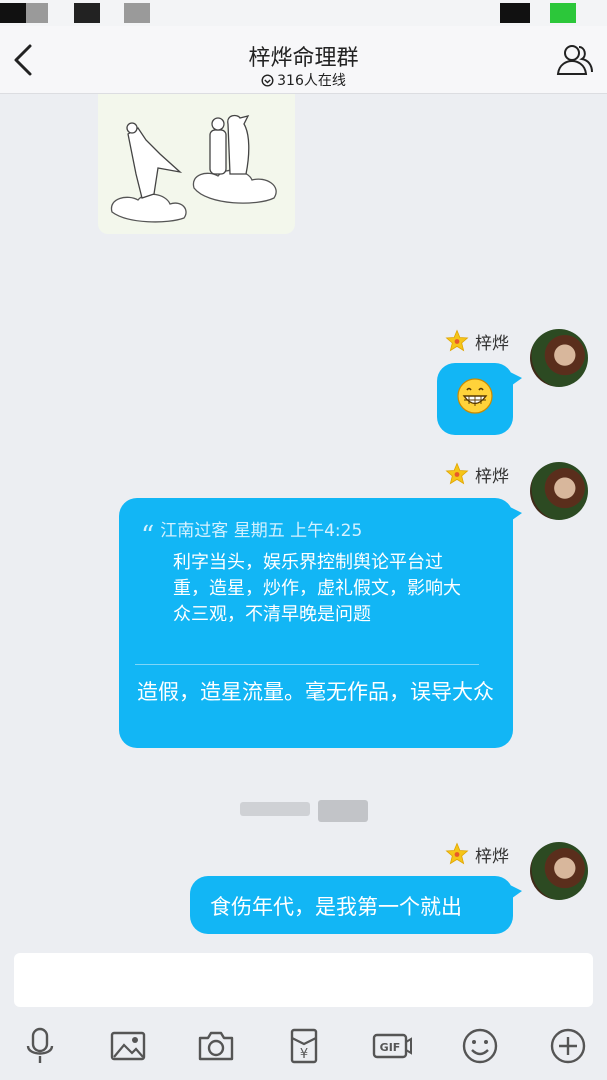 This screenshot has height=1080, width=607. I want to click on reply-text: 造假，造星流量。毫无作品，误导大众, so click(315, 692).